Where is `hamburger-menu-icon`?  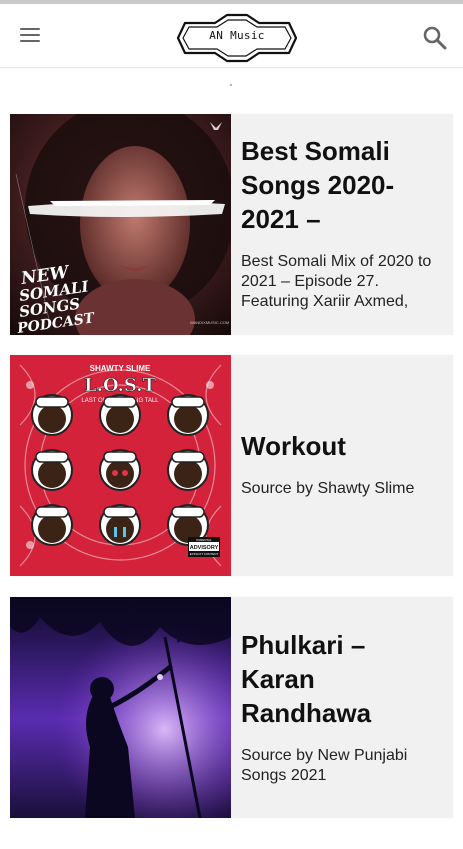 hamburger-menu-icon is located at coordinates (31, 36).